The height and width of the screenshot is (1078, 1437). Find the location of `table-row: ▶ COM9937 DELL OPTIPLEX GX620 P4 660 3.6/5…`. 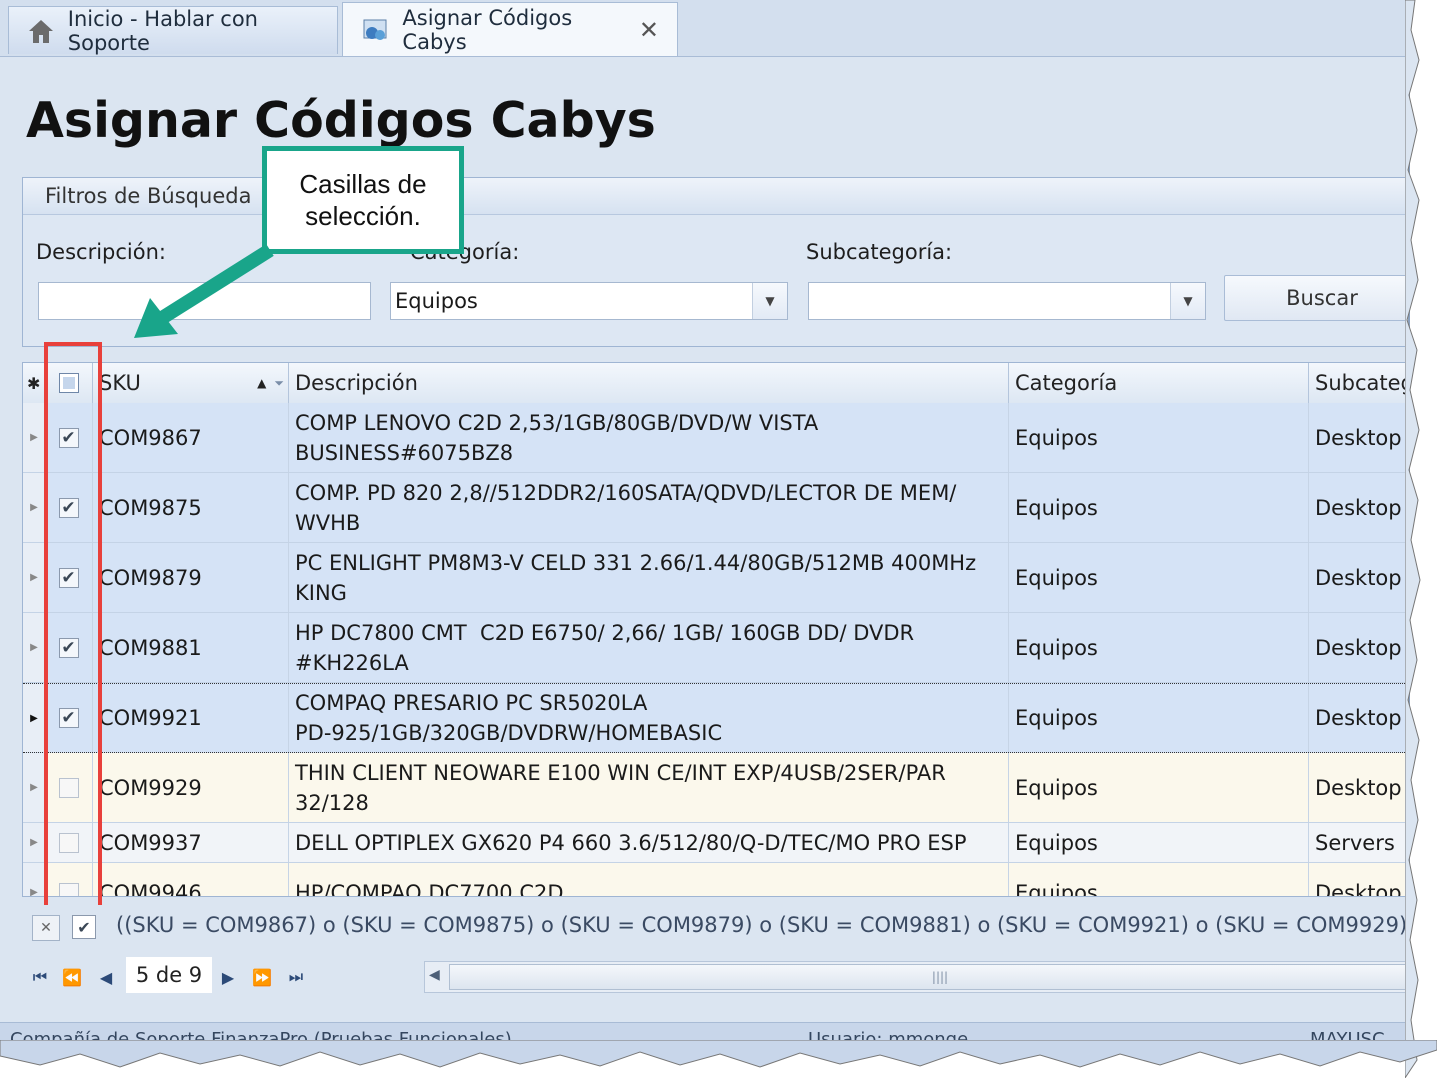

table-row: ▶ COM9937 DELL OPTIPLEX GX620 P4 660 3.6/5… is located at coordinates (715, 843).